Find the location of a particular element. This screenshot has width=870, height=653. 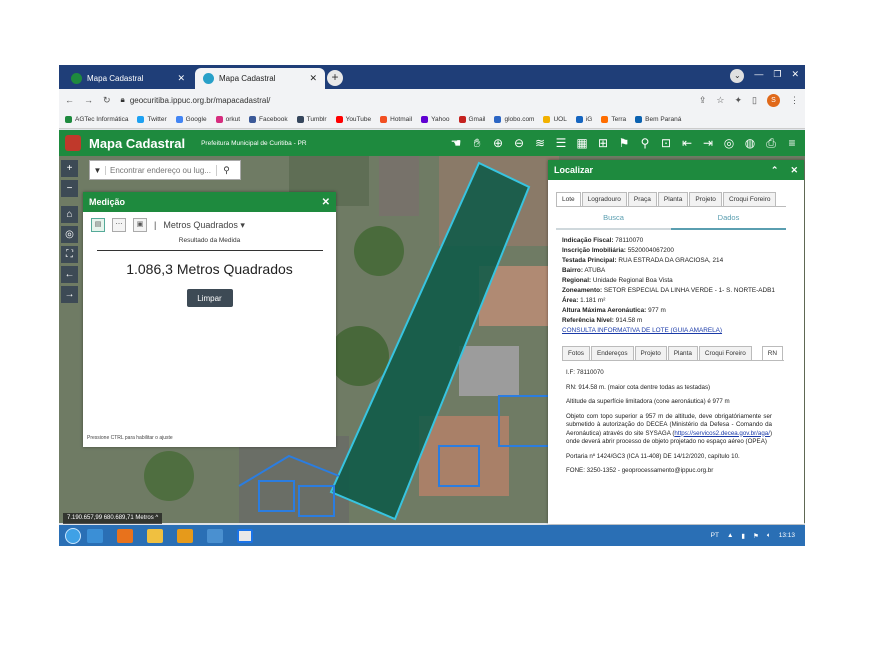

arrow-right-icon: → is located at coordinates (69, 294).